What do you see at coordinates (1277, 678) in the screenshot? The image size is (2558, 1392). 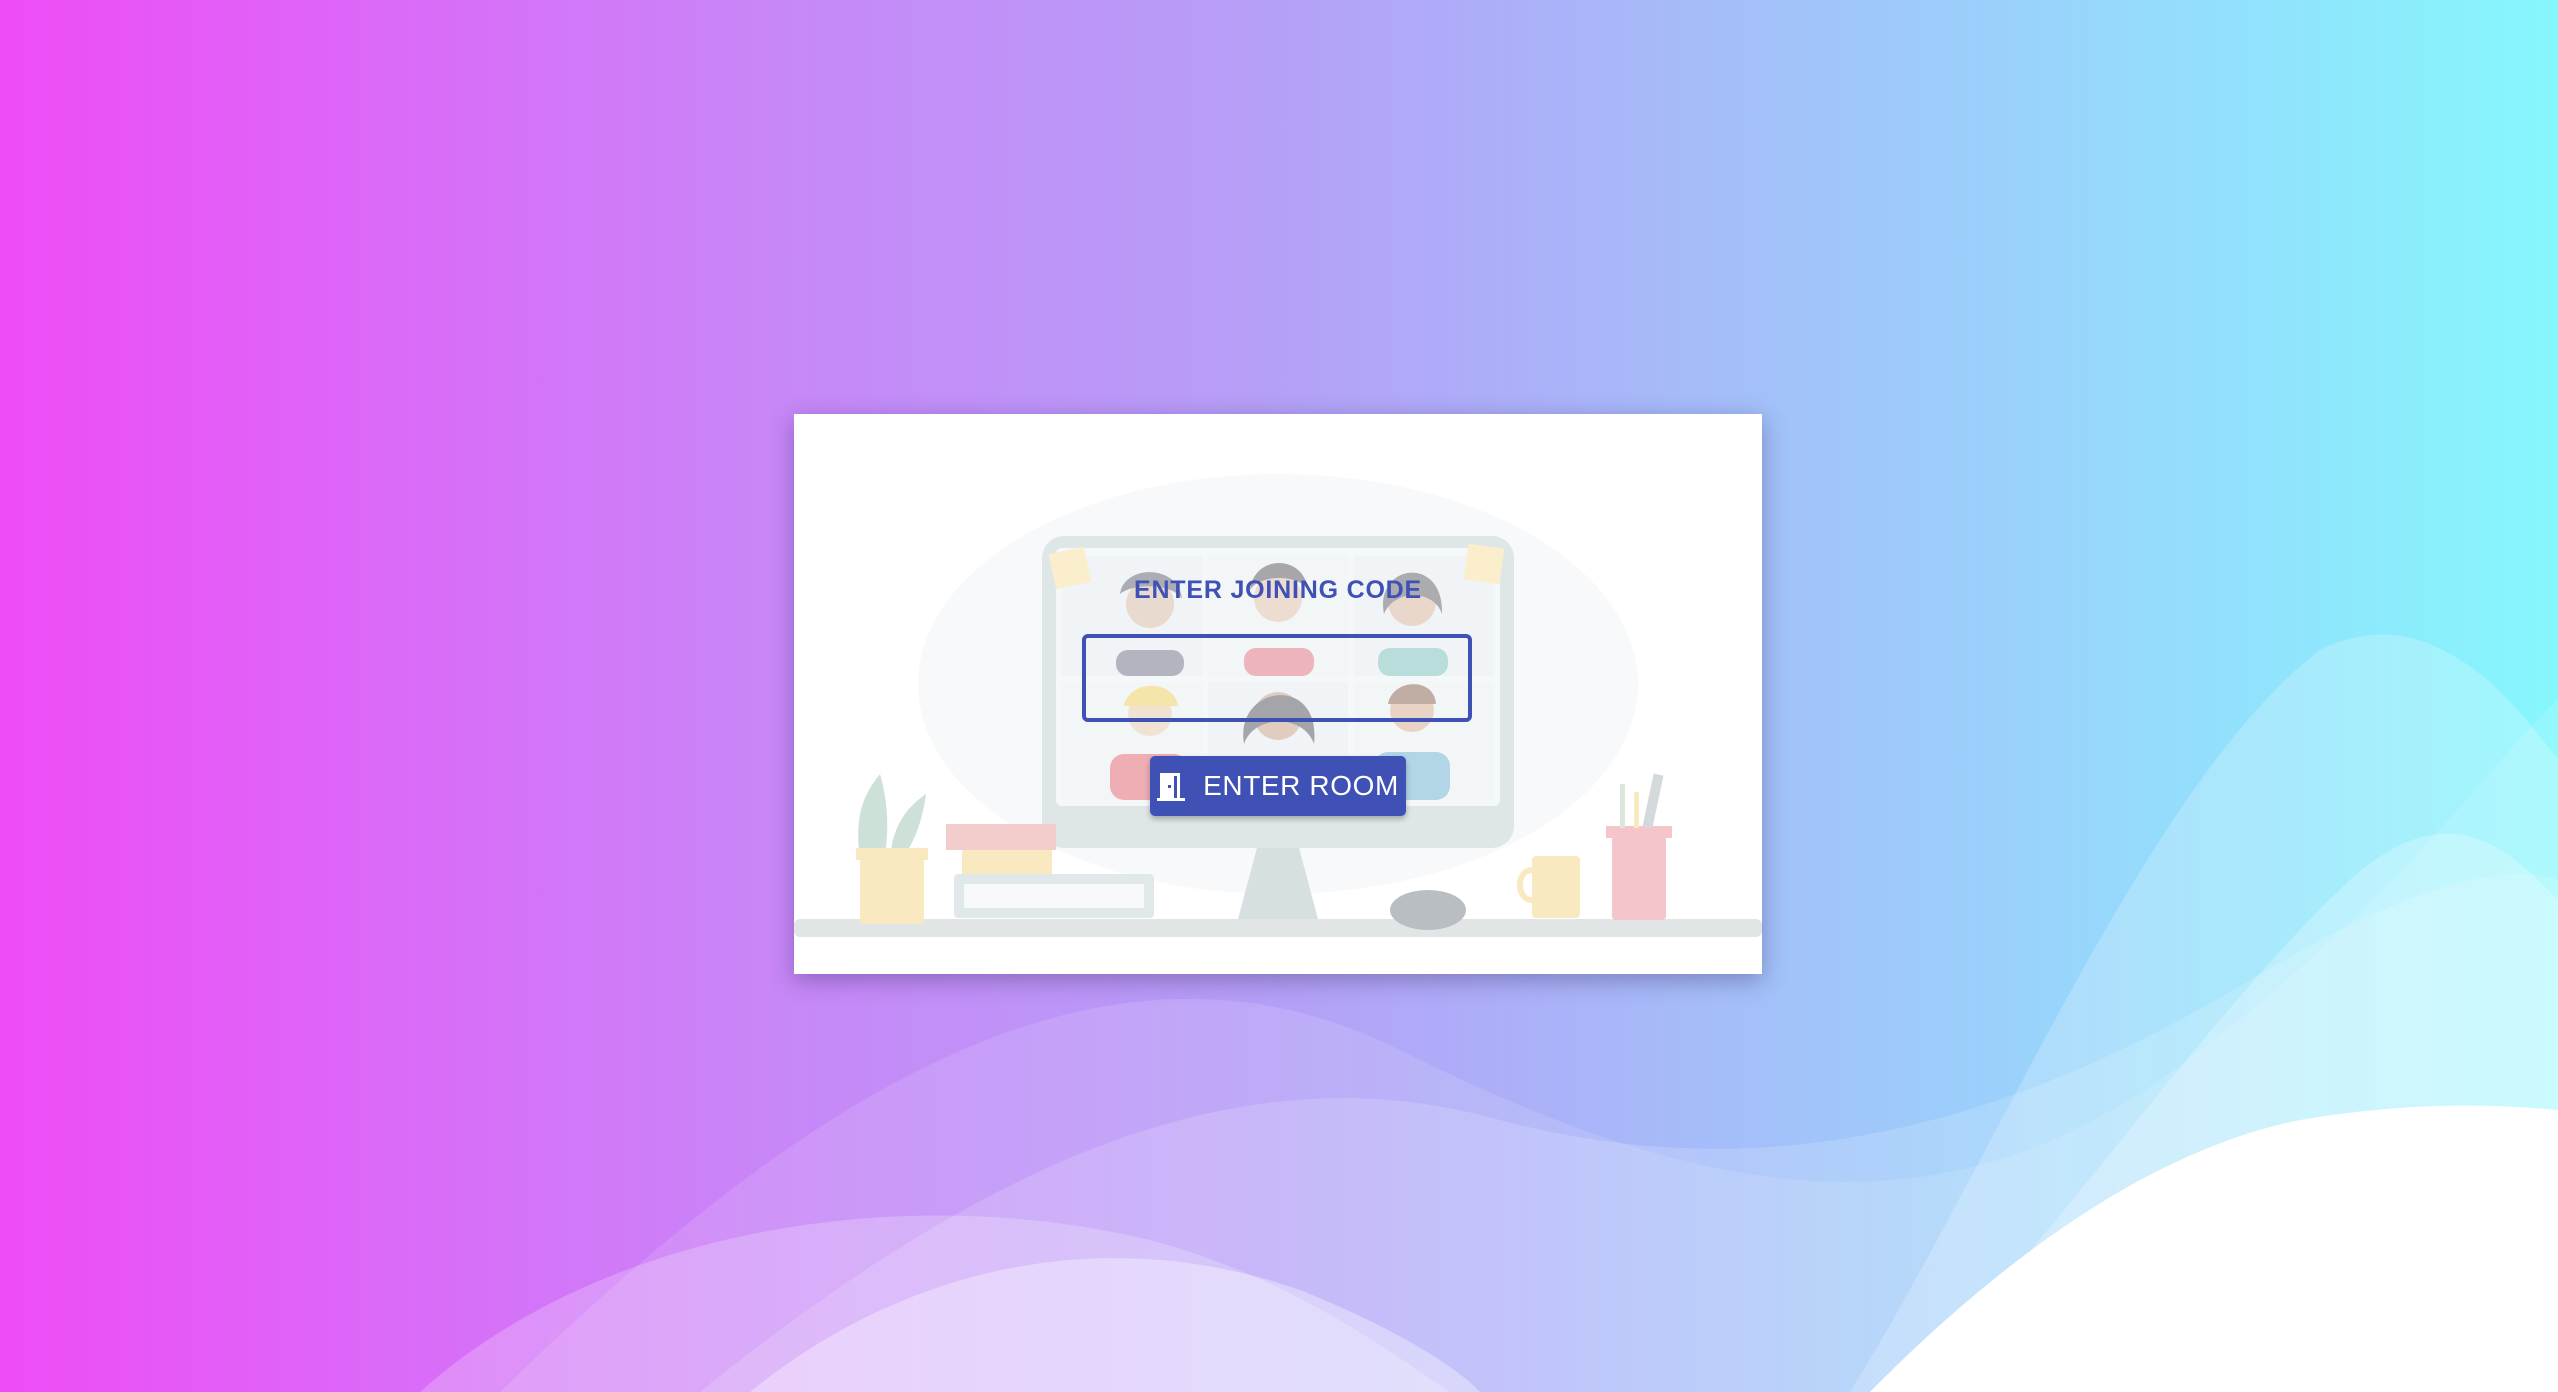 I see `joining-code-input` at bounding box center [1277, 678].